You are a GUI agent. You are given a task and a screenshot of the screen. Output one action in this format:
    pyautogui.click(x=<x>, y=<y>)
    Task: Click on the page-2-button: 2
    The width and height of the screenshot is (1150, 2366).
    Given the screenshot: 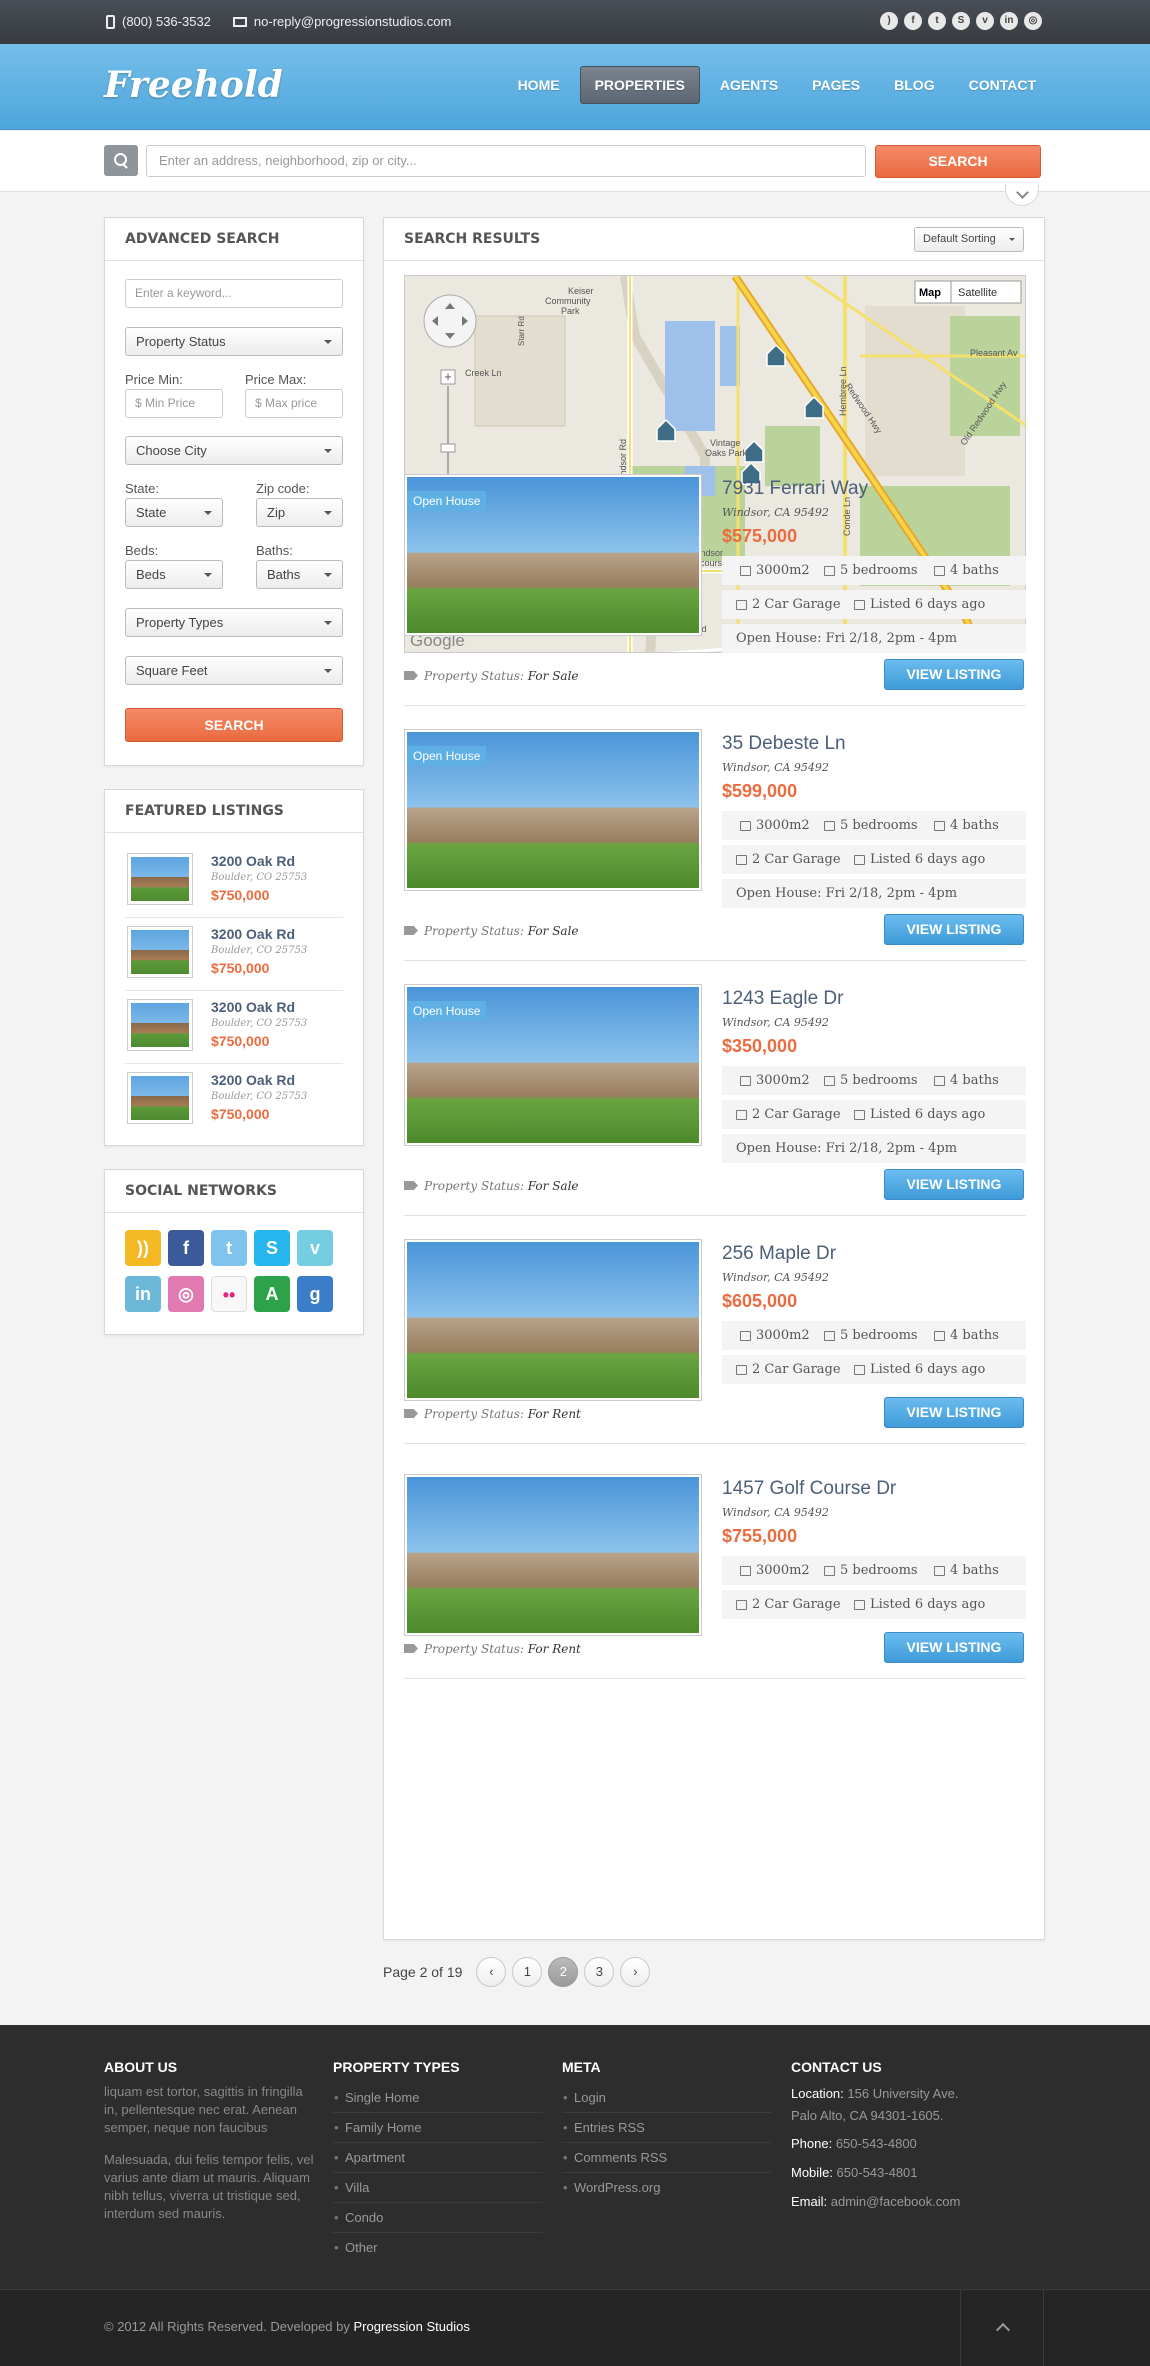 What is the action you would take?
    pyautogui.click(x=563, y=1972)
    